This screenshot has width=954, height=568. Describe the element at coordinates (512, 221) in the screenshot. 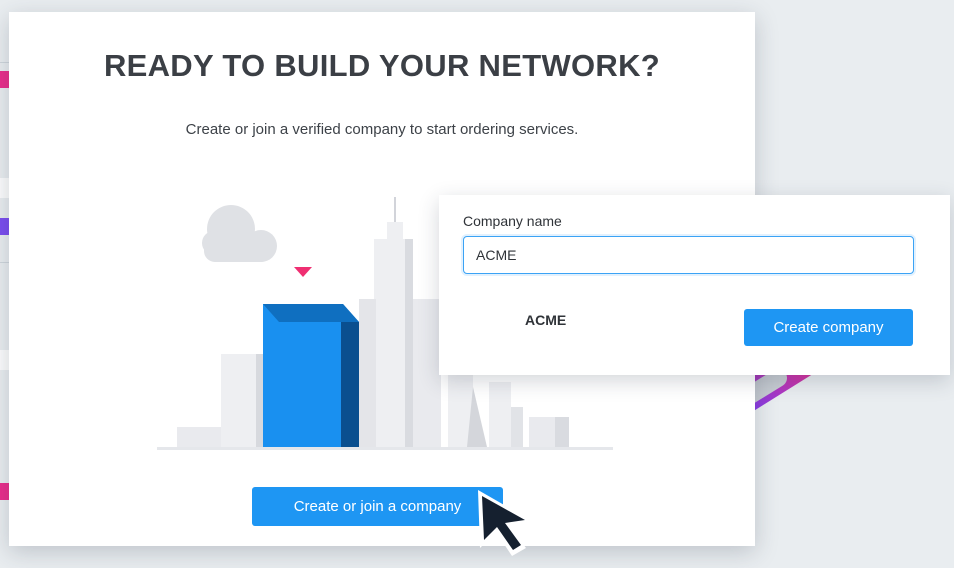

I see `company-name-label: Company name` at that location.